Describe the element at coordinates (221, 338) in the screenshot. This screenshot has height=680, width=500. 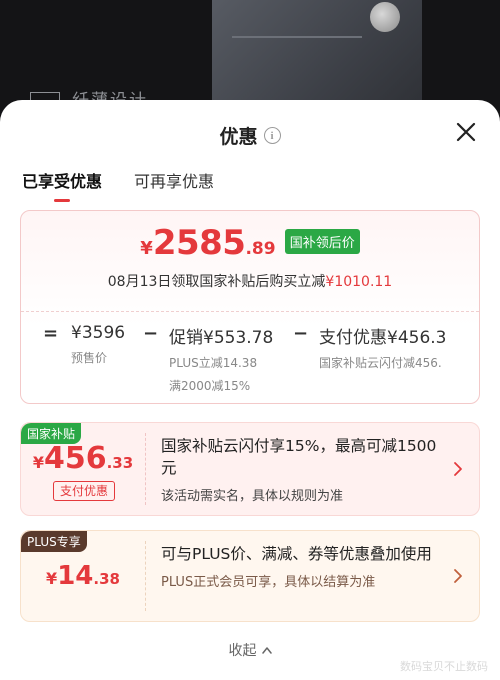
I see `promo-value: 促销¥553.78` at that location.